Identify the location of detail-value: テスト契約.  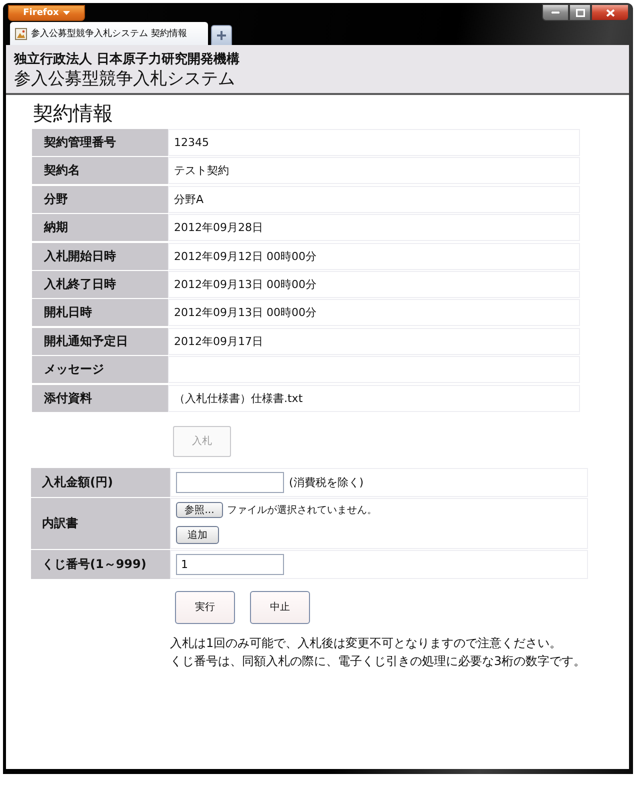
(374, 170).